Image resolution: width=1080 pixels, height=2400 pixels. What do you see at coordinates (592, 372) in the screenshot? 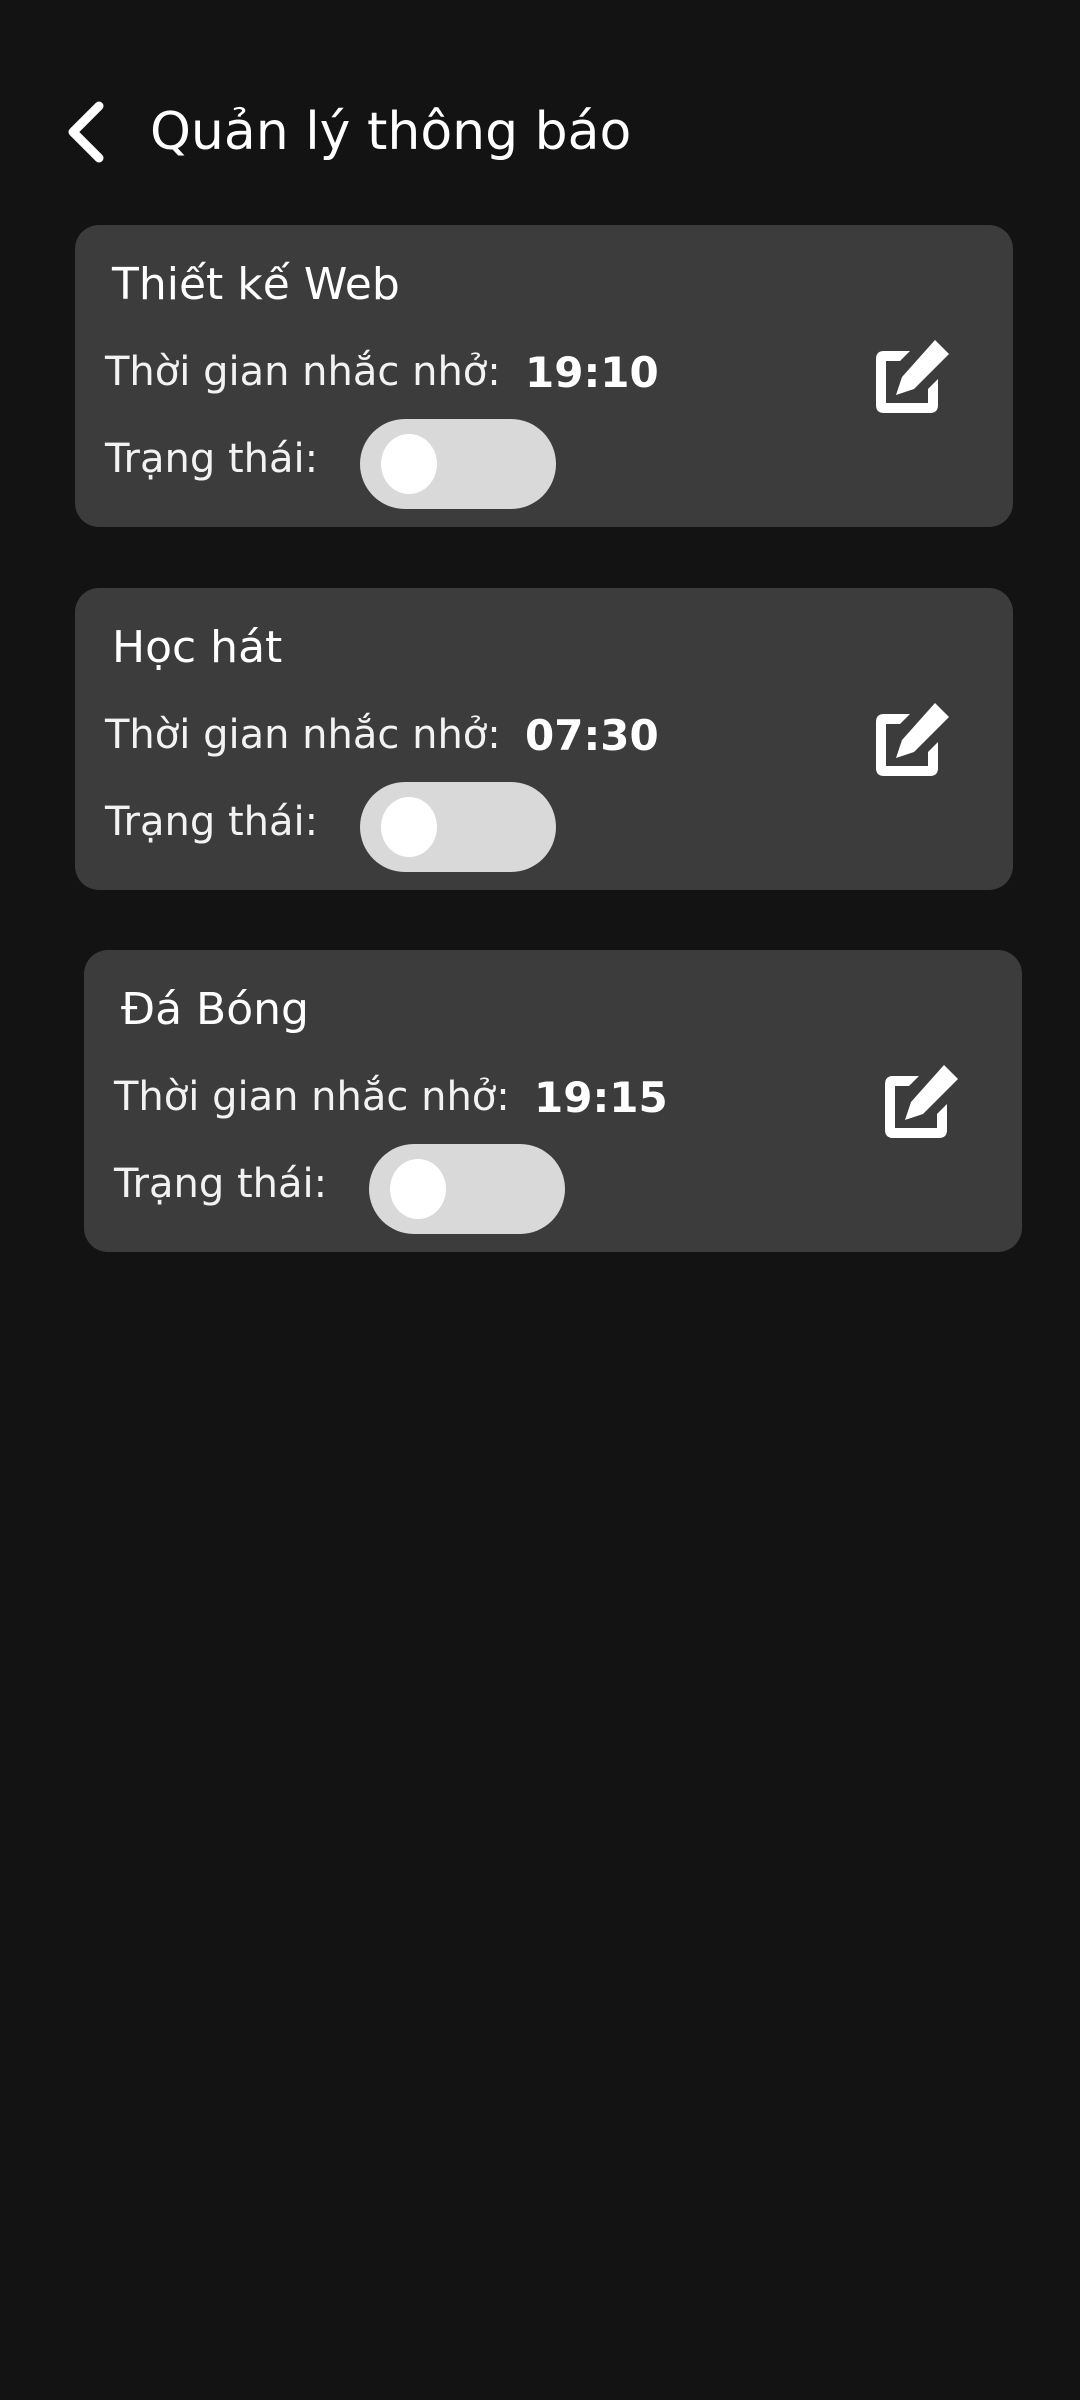
I see `reminder-time-value: 19:10` at bounding box center [592, 372].